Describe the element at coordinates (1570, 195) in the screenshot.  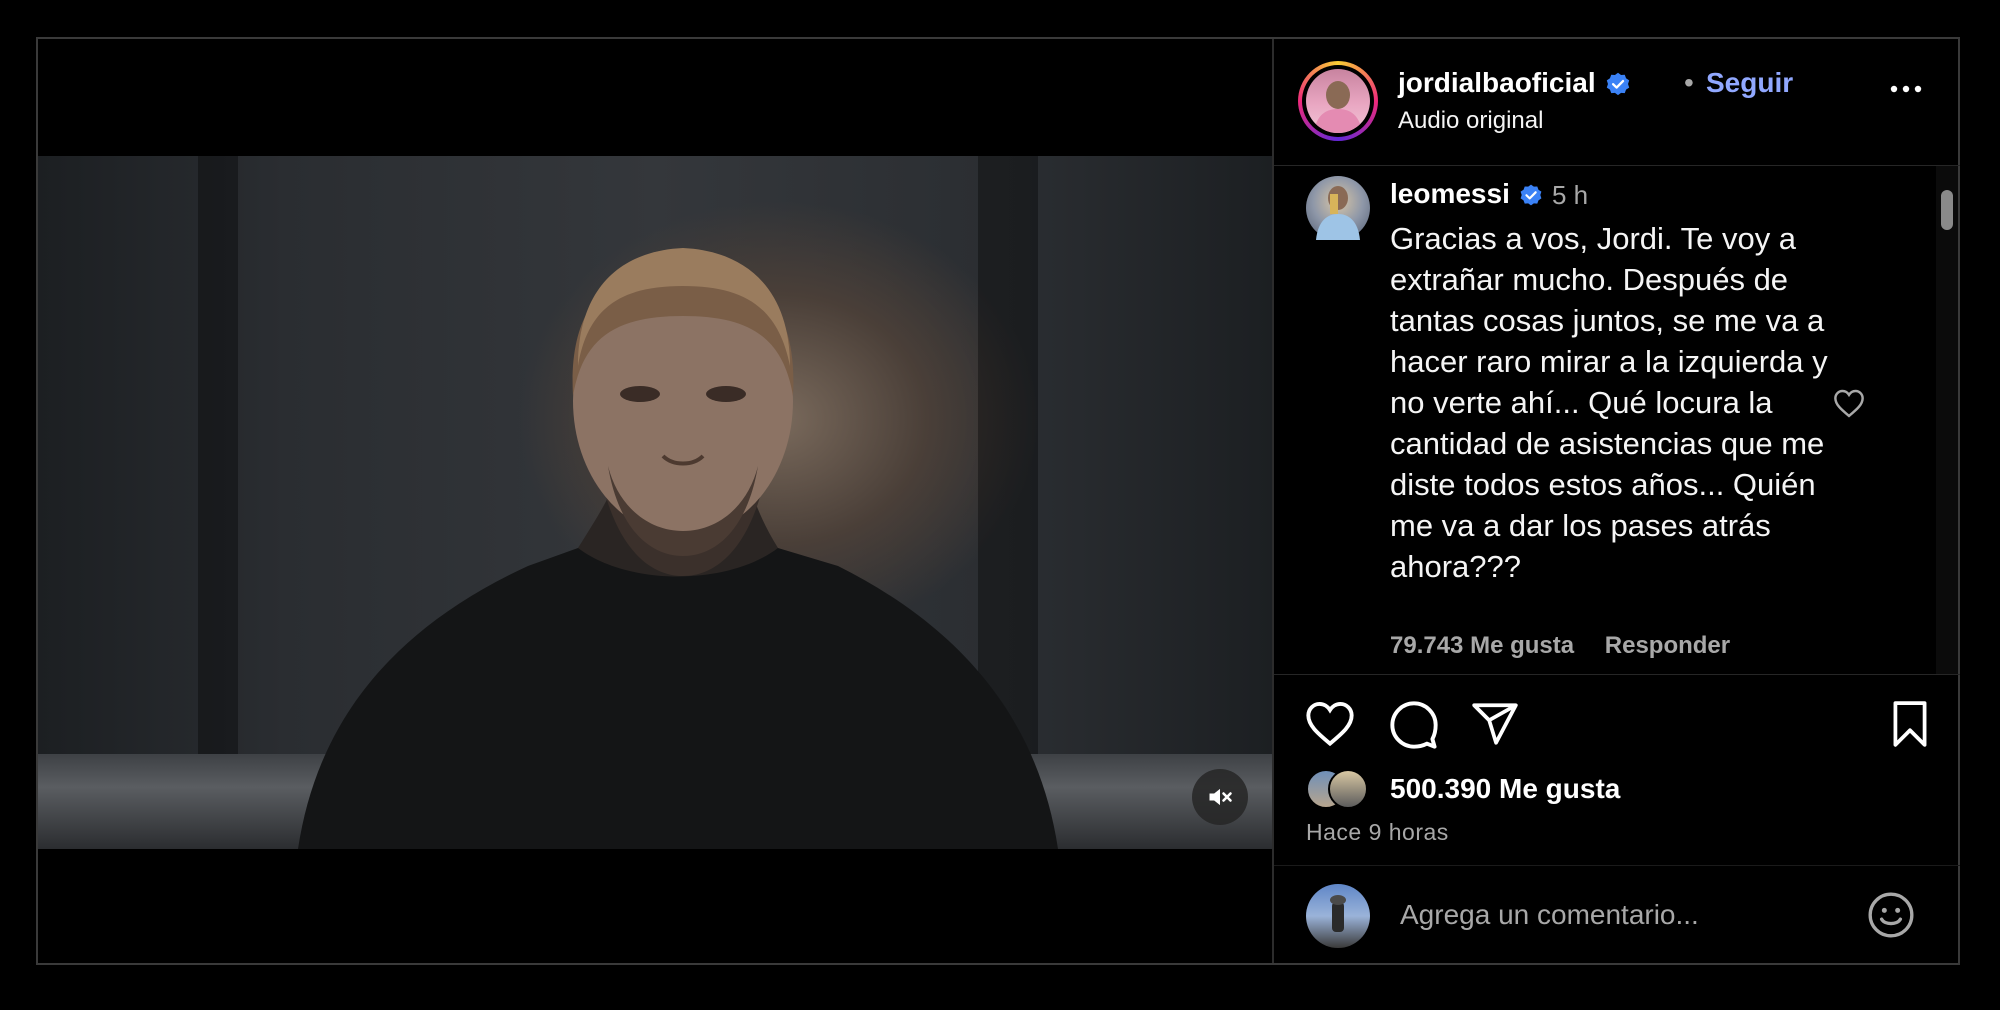
I see `comment-time: 5 h` at that location.